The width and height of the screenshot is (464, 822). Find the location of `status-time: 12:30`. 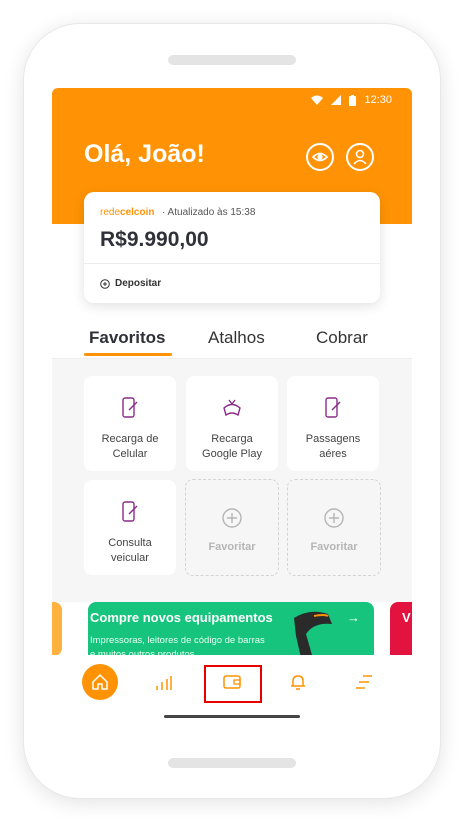

status-time: 12:30 is located at coordinates (378, 100).